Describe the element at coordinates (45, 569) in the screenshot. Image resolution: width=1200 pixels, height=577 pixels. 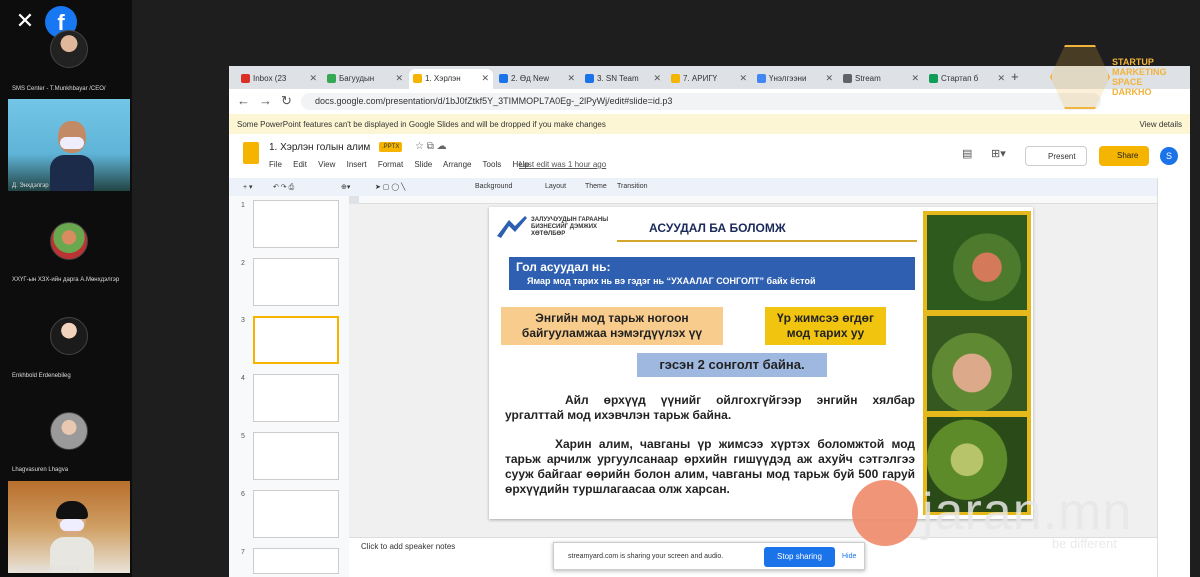
I see `participant-name: Маргажаргал Б.Сэлэнгэ` at that location.